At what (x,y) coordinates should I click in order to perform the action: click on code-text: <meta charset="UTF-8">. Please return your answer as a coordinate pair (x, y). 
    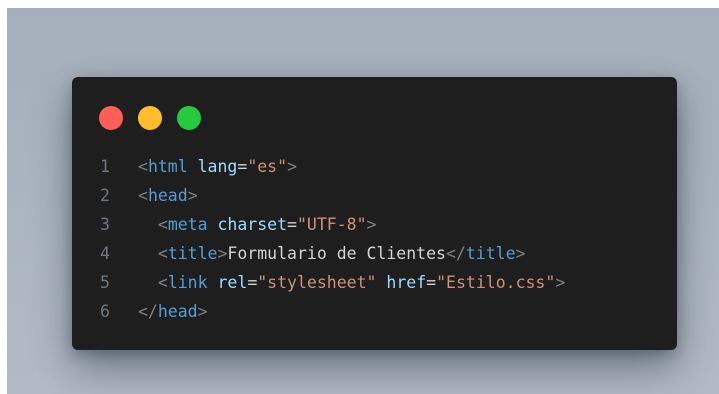
    Looking at the image, I should click on (257, 224).